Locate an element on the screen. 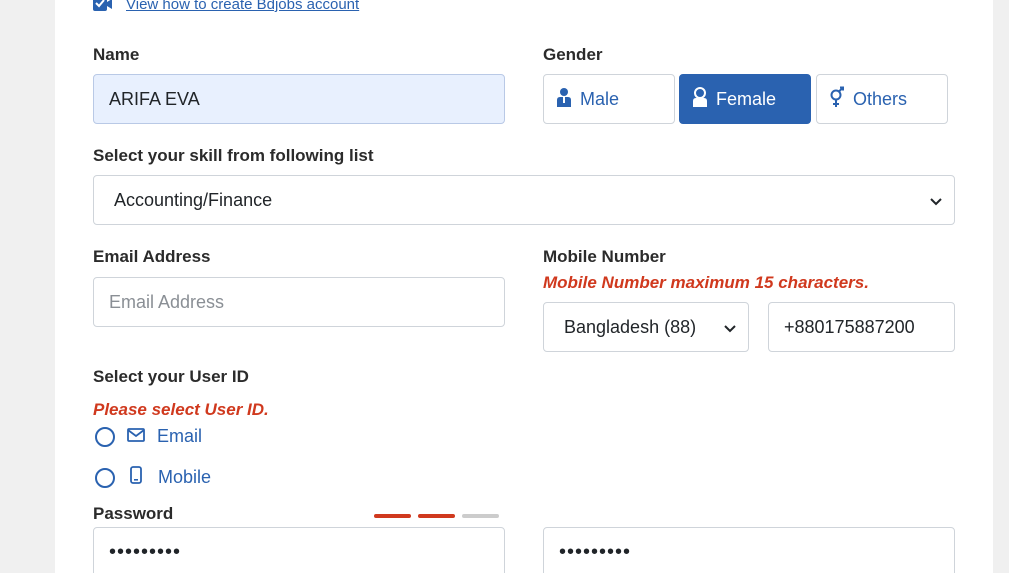  email-placeholder: Email Address is located at coordinates (167, 301).